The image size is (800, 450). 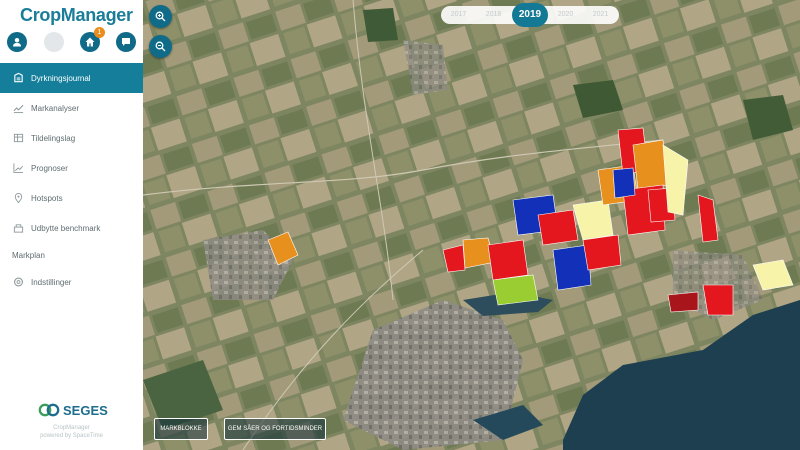 What do you see at coordinates (92, 39) in the screenshot?
I see `home-icon: 1` at bounding box center [92, 39].